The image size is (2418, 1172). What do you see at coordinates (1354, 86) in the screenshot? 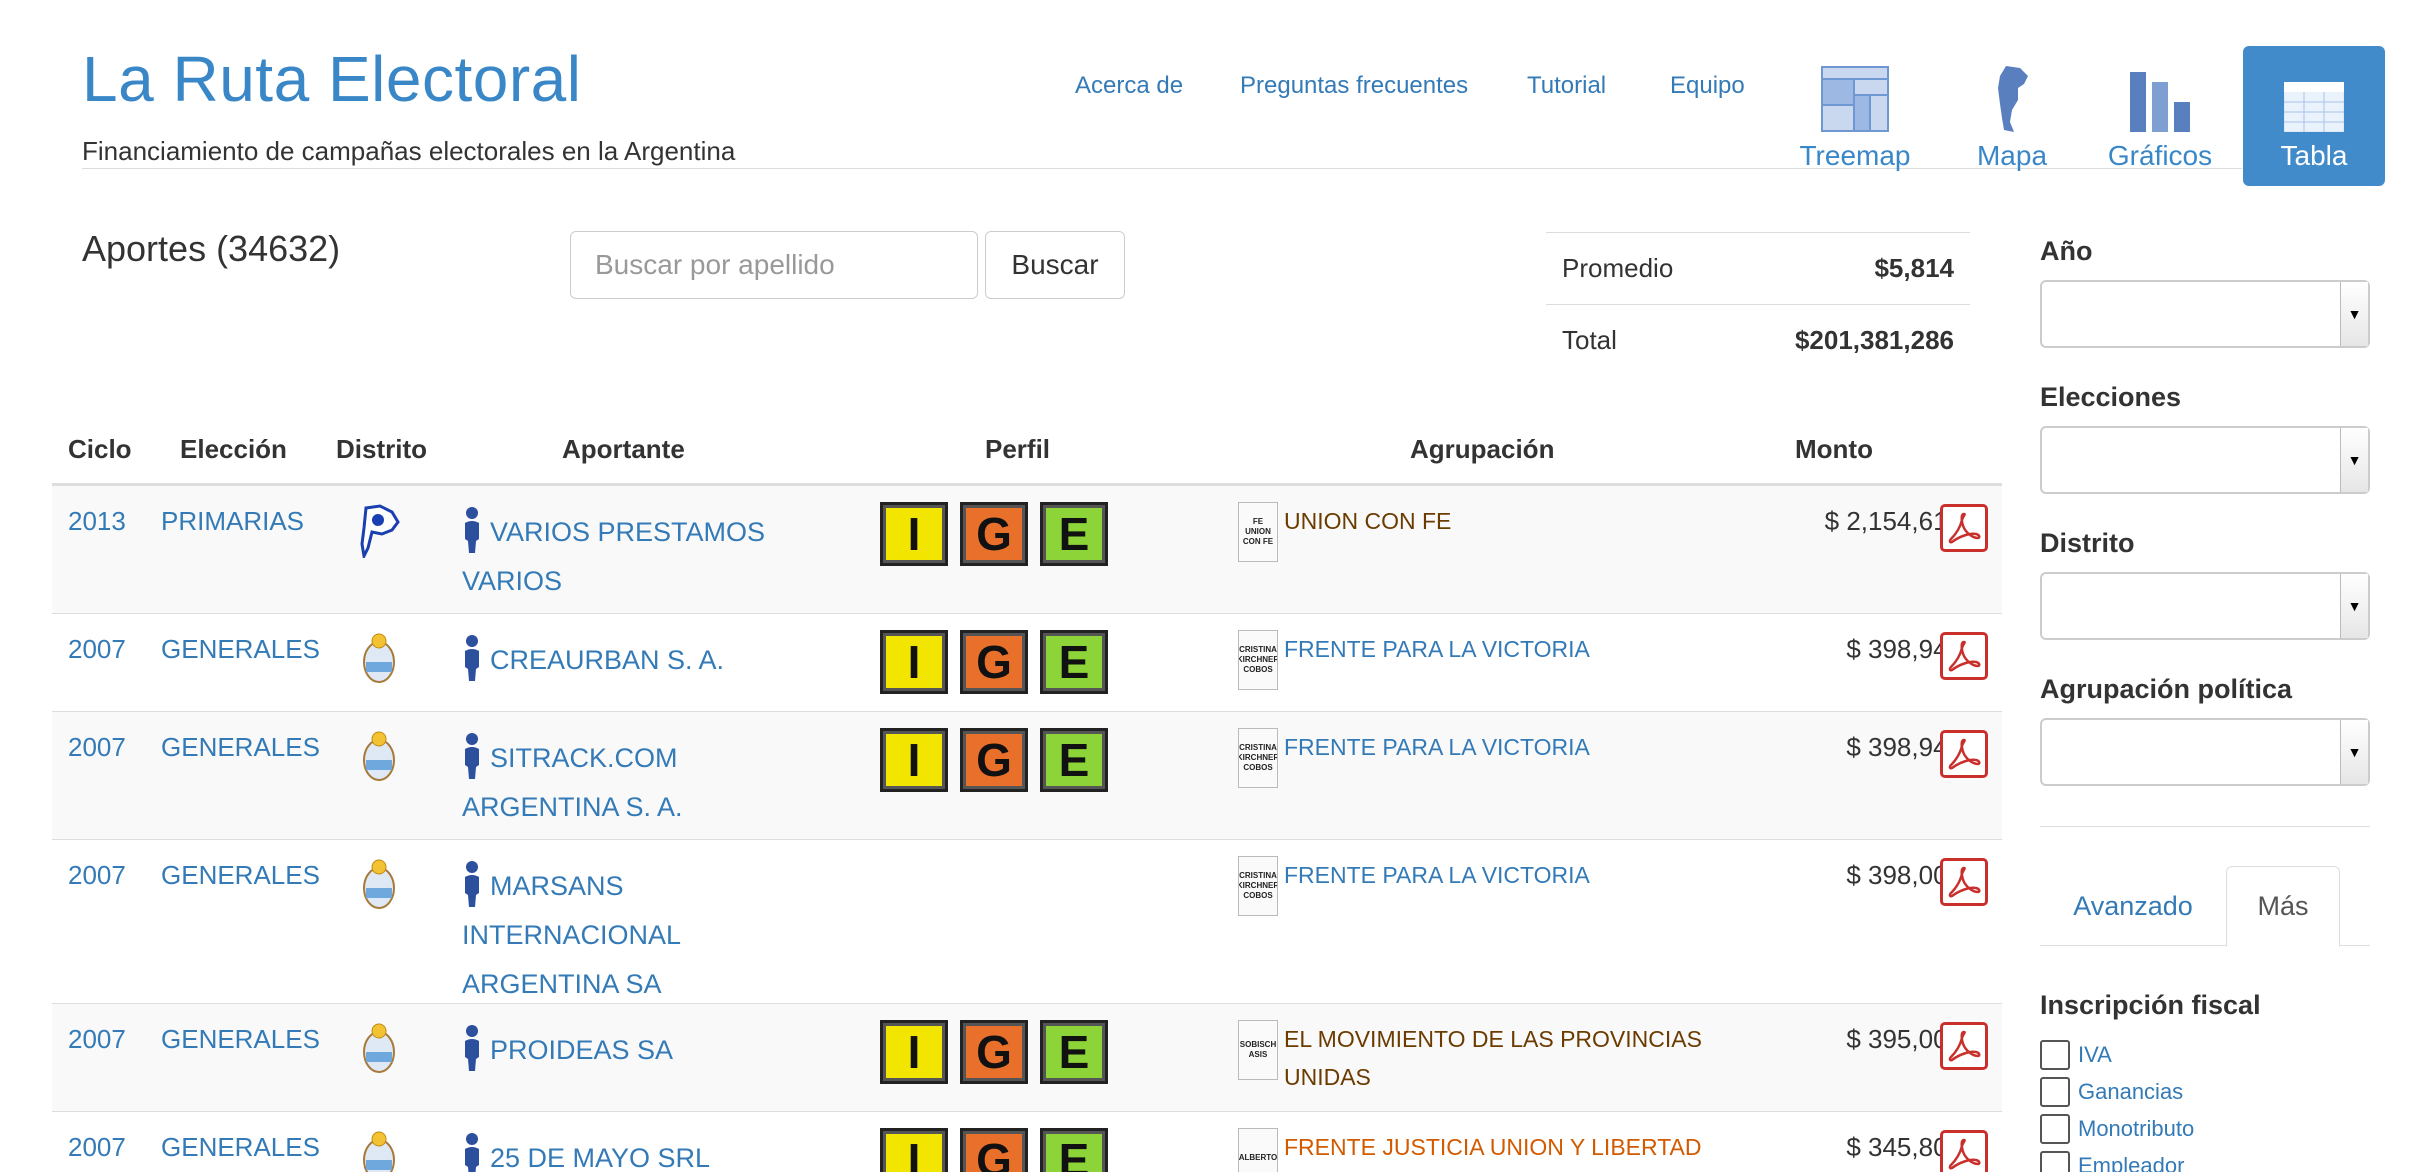
I see `nav-preguntas-frecuentes: Preguntas frecuentes` at bounding box center [1354, 86].